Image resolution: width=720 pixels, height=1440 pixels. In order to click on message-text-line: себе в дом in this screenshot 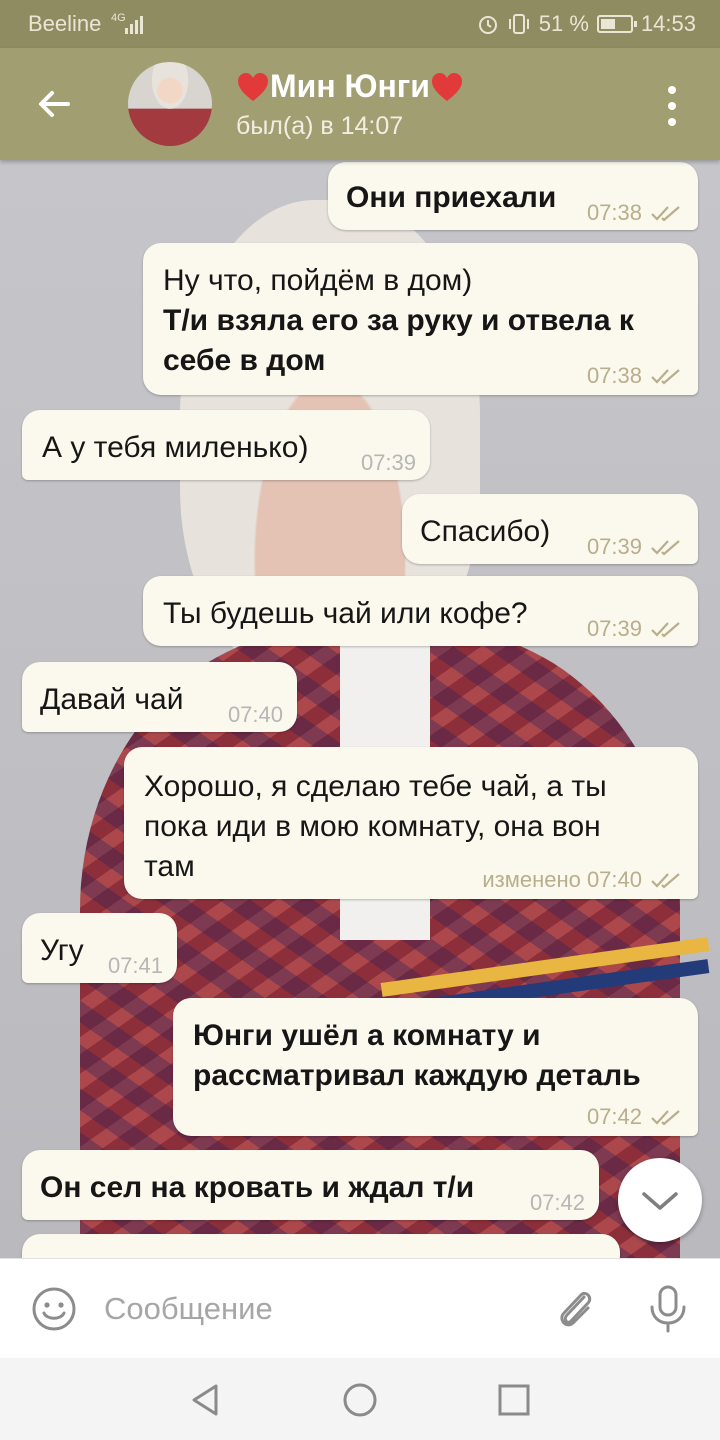, I will do `click(244, 360)`.